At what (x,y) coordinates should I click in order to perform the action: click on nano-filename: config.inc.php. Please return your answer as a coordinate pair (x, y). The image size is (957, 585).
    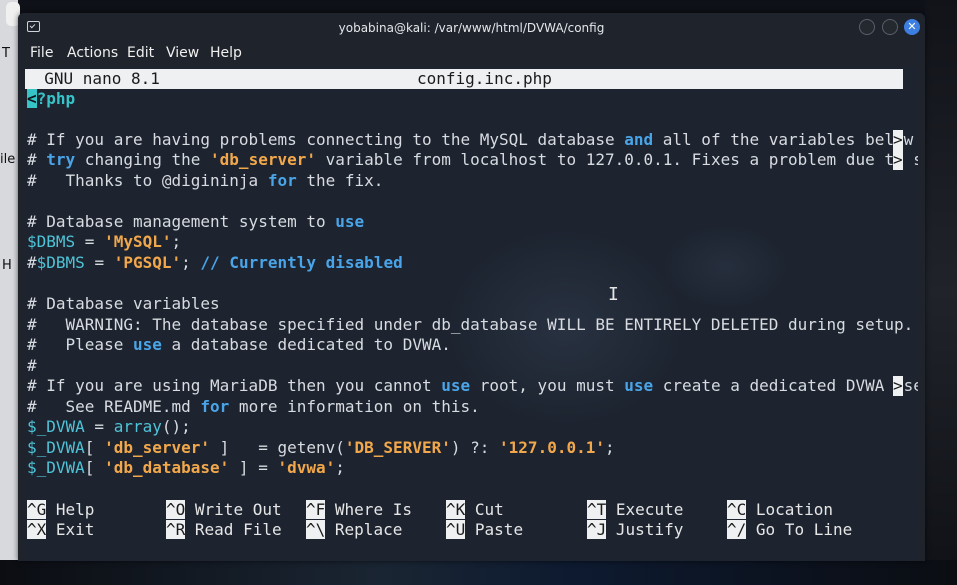
    Looking at the image, I should click on (484, 78).